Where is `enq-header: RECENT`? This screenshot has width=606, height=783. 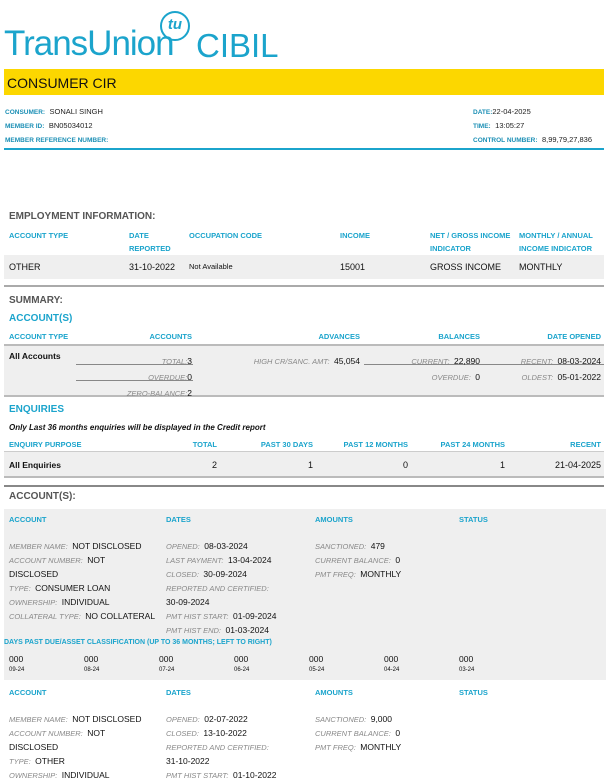
enq-header: RECENT is located at coordinates (585, 444).